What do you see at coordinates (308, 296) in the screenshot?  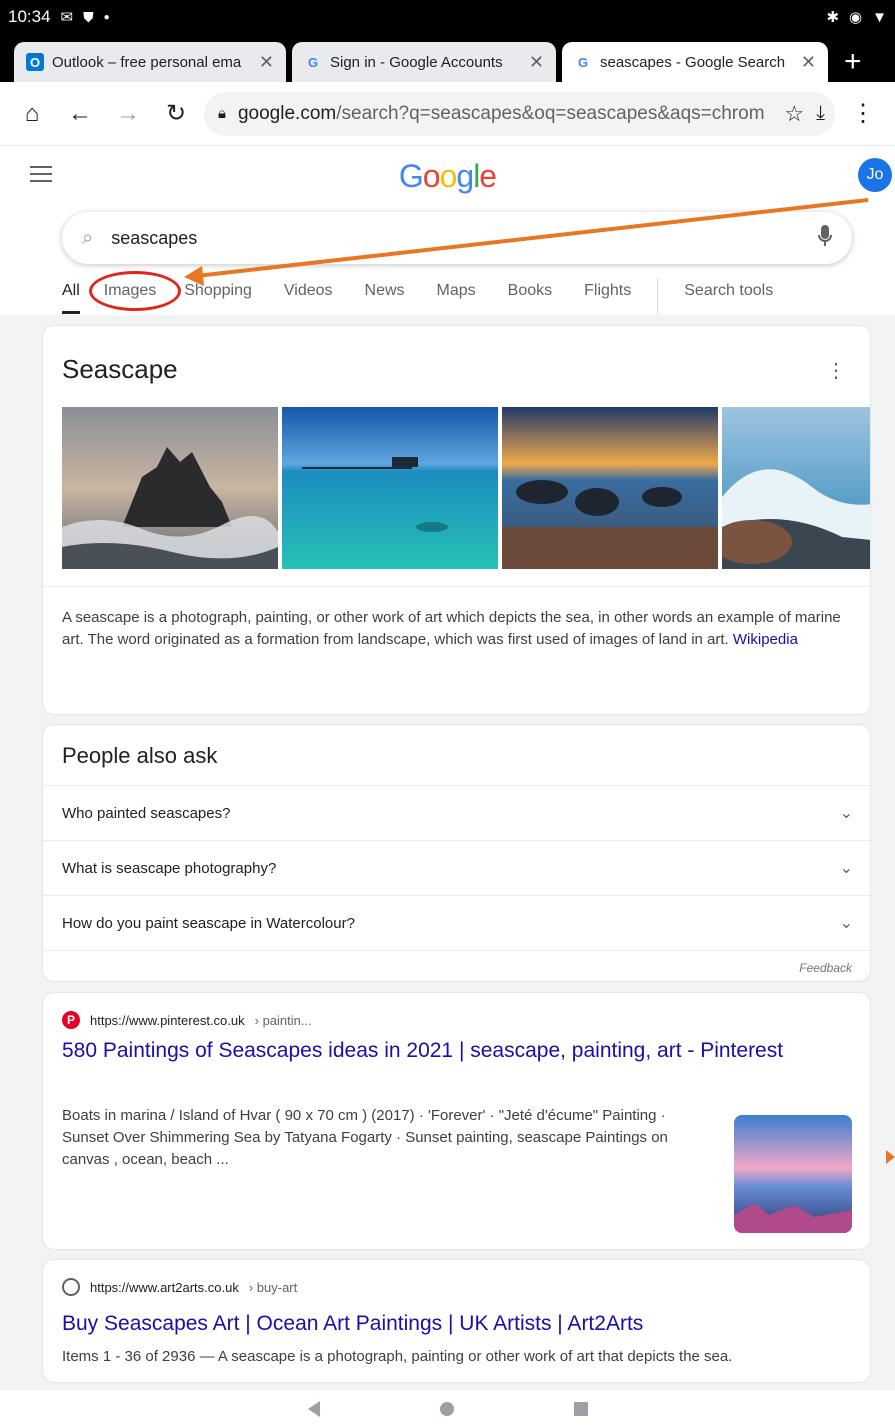 I see `tab-videos: Videos` at bounding box center [308, 296].